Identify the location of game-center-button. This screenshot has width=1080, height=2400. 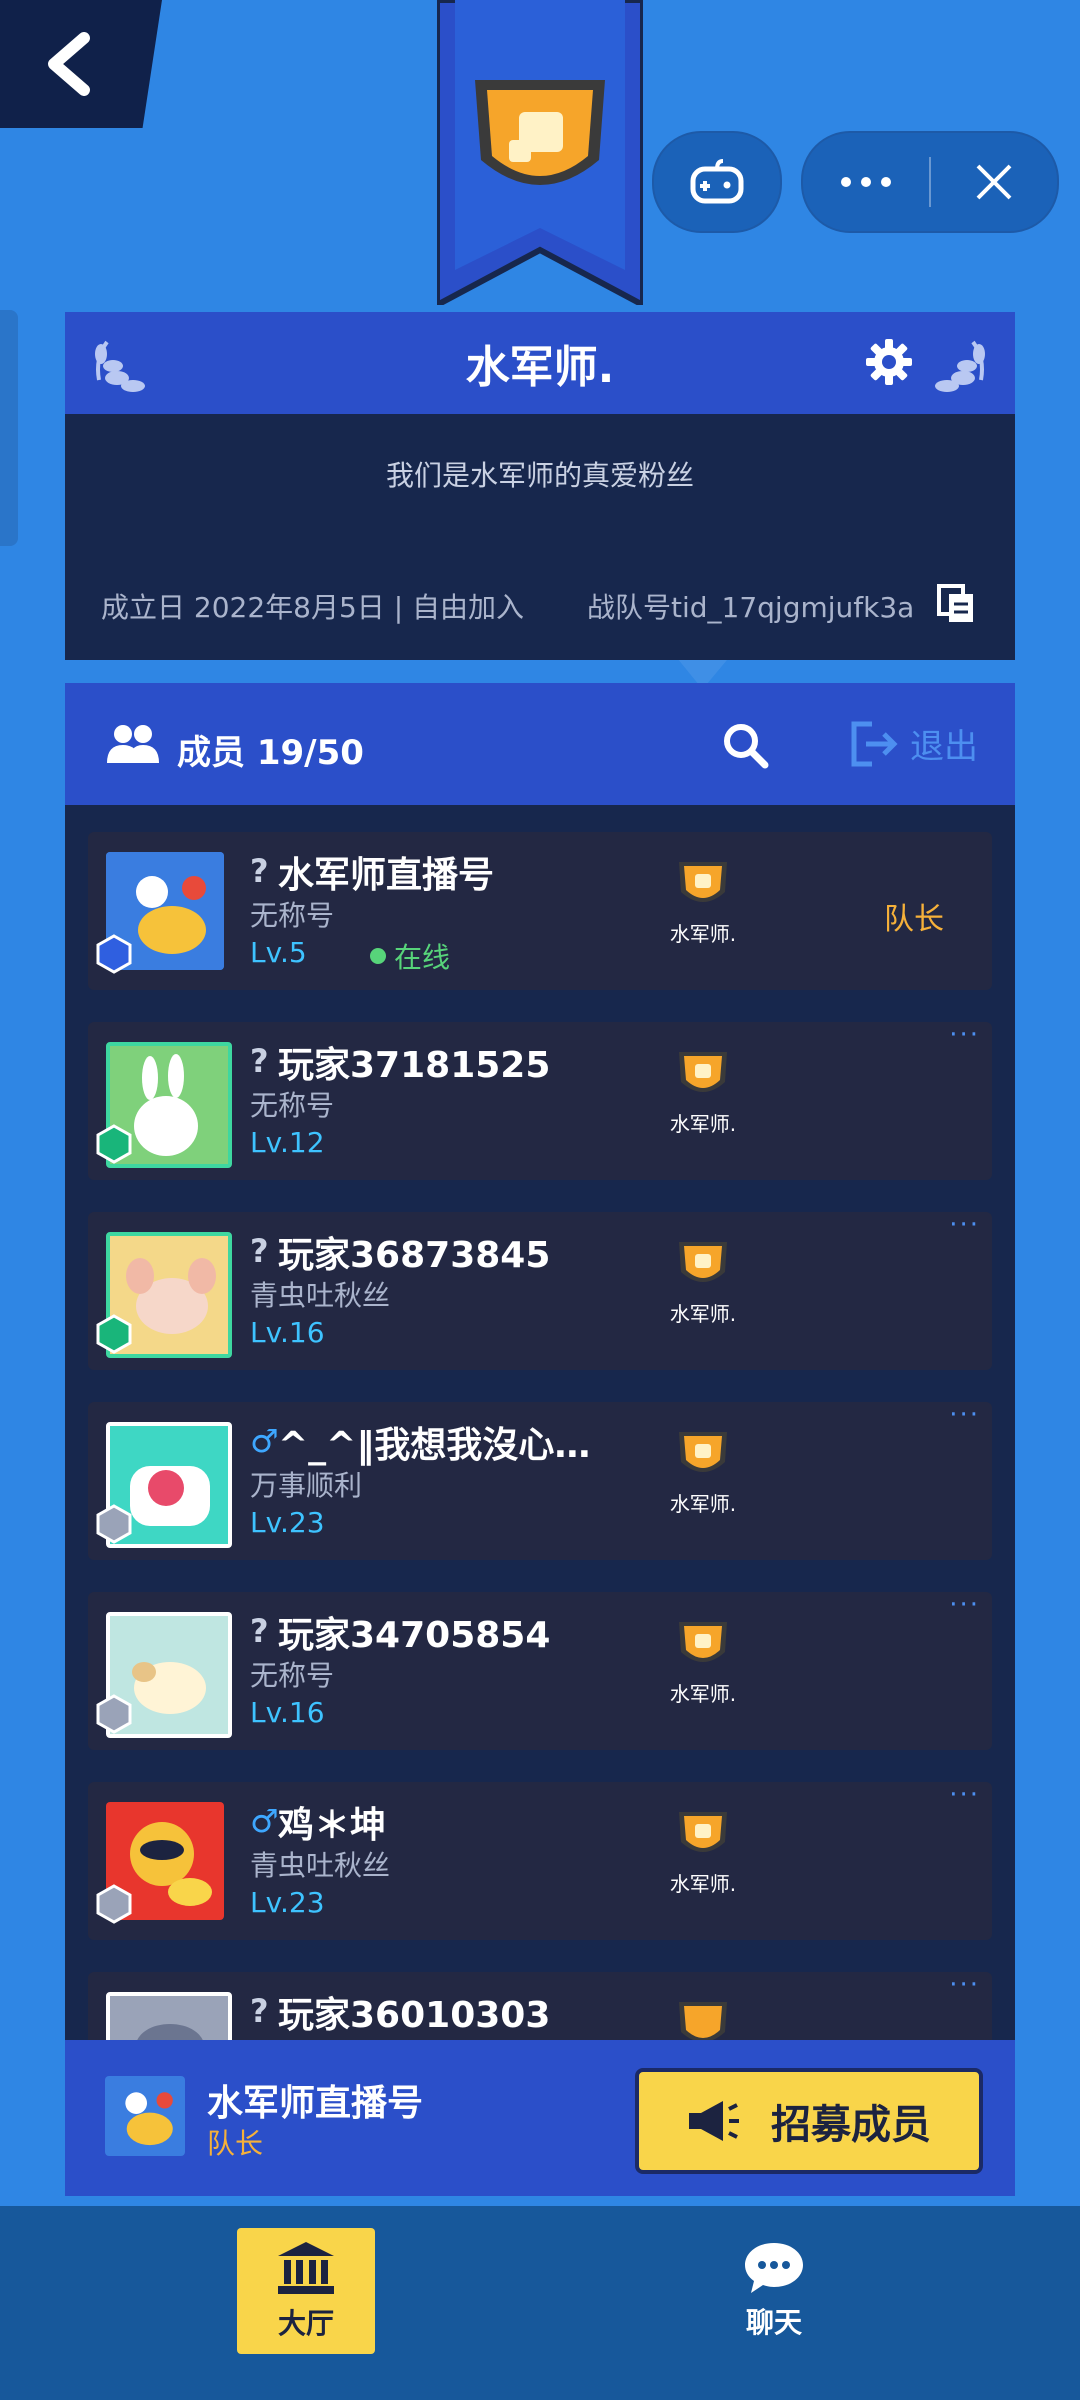
(717, 182).